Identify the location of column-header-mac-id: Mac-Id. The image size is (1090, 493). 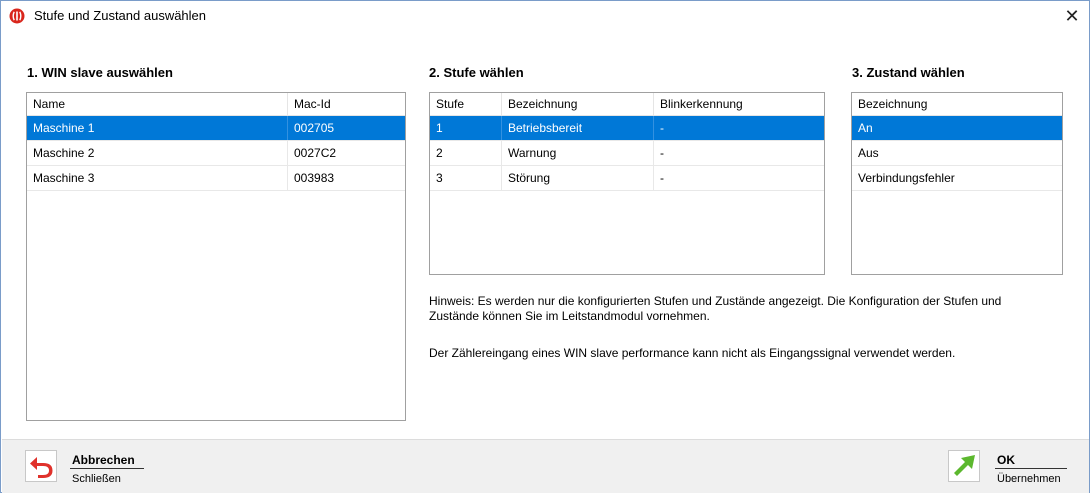
(346, 104).